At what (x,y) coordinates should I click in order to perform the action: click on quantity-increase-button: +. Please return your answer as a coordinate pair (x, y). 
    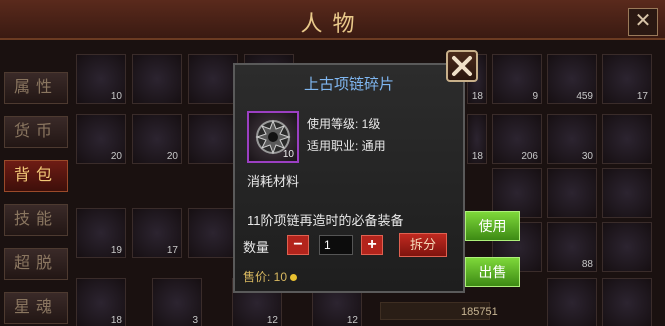
    Looking at the image, I should click on (372, 245).